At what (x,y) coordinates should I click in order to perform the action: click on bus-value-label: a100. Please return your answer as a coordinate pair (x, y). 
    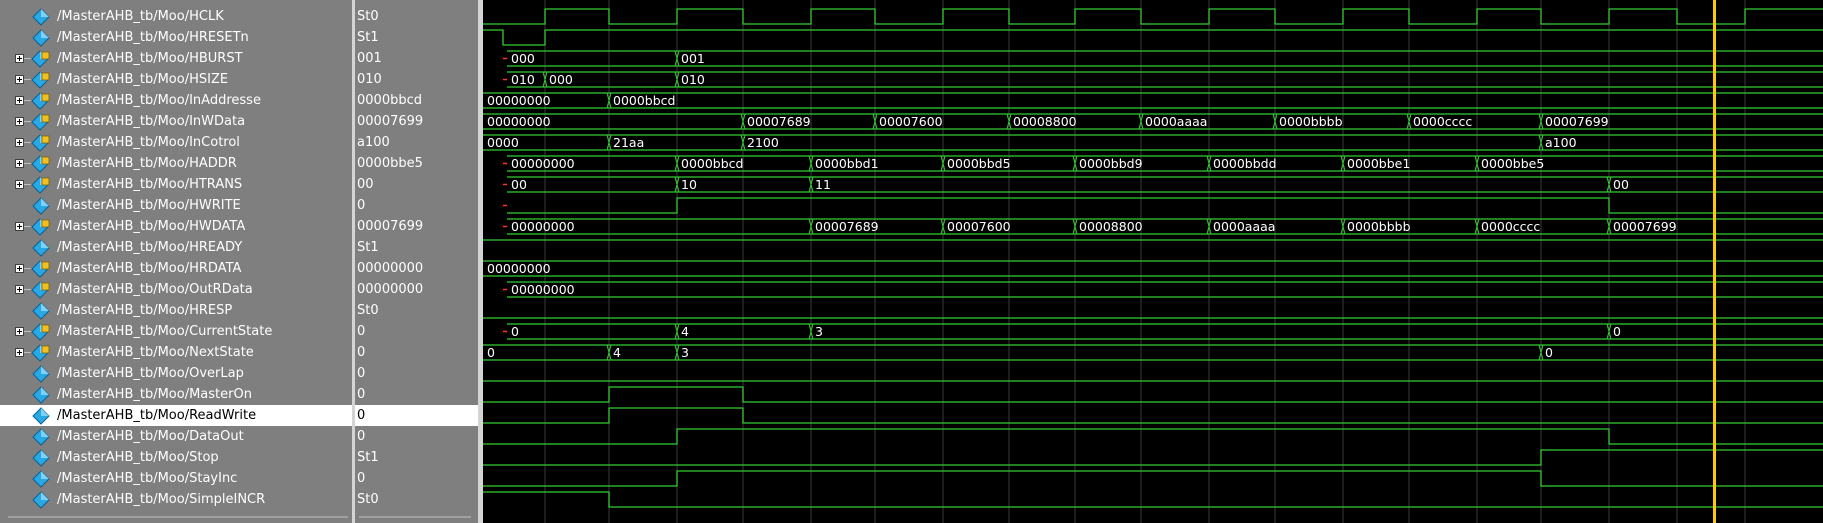
    Looking at the image, I should click on (1561, 142).